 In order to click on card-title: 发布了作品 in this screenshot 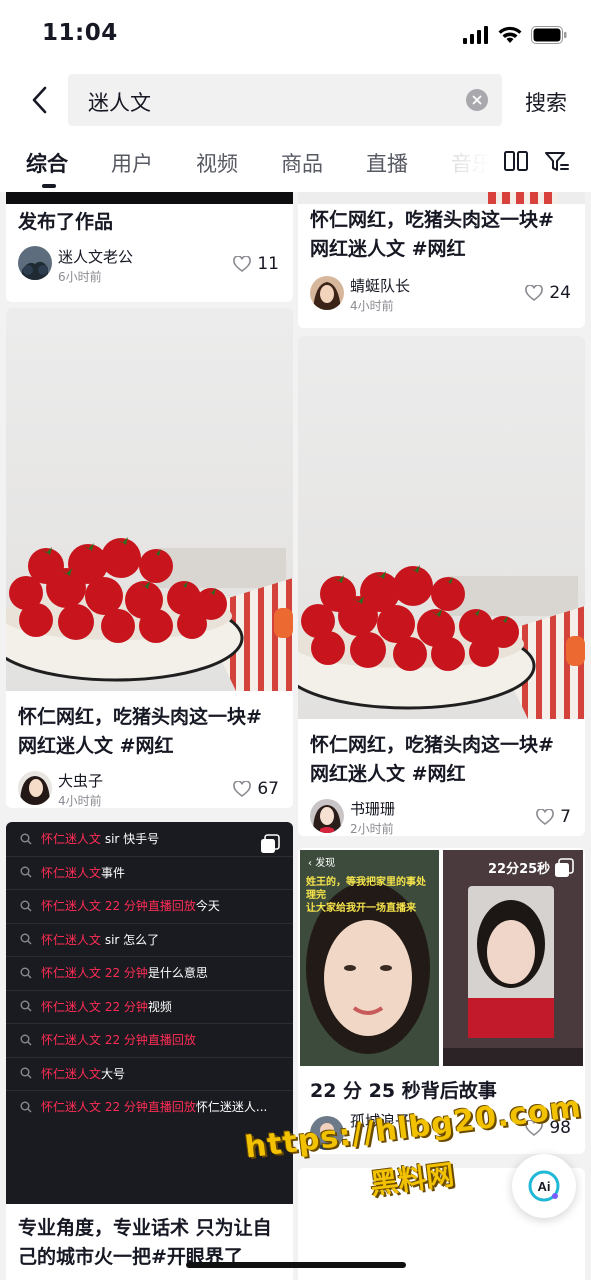, I will do `click(66, 222)`.